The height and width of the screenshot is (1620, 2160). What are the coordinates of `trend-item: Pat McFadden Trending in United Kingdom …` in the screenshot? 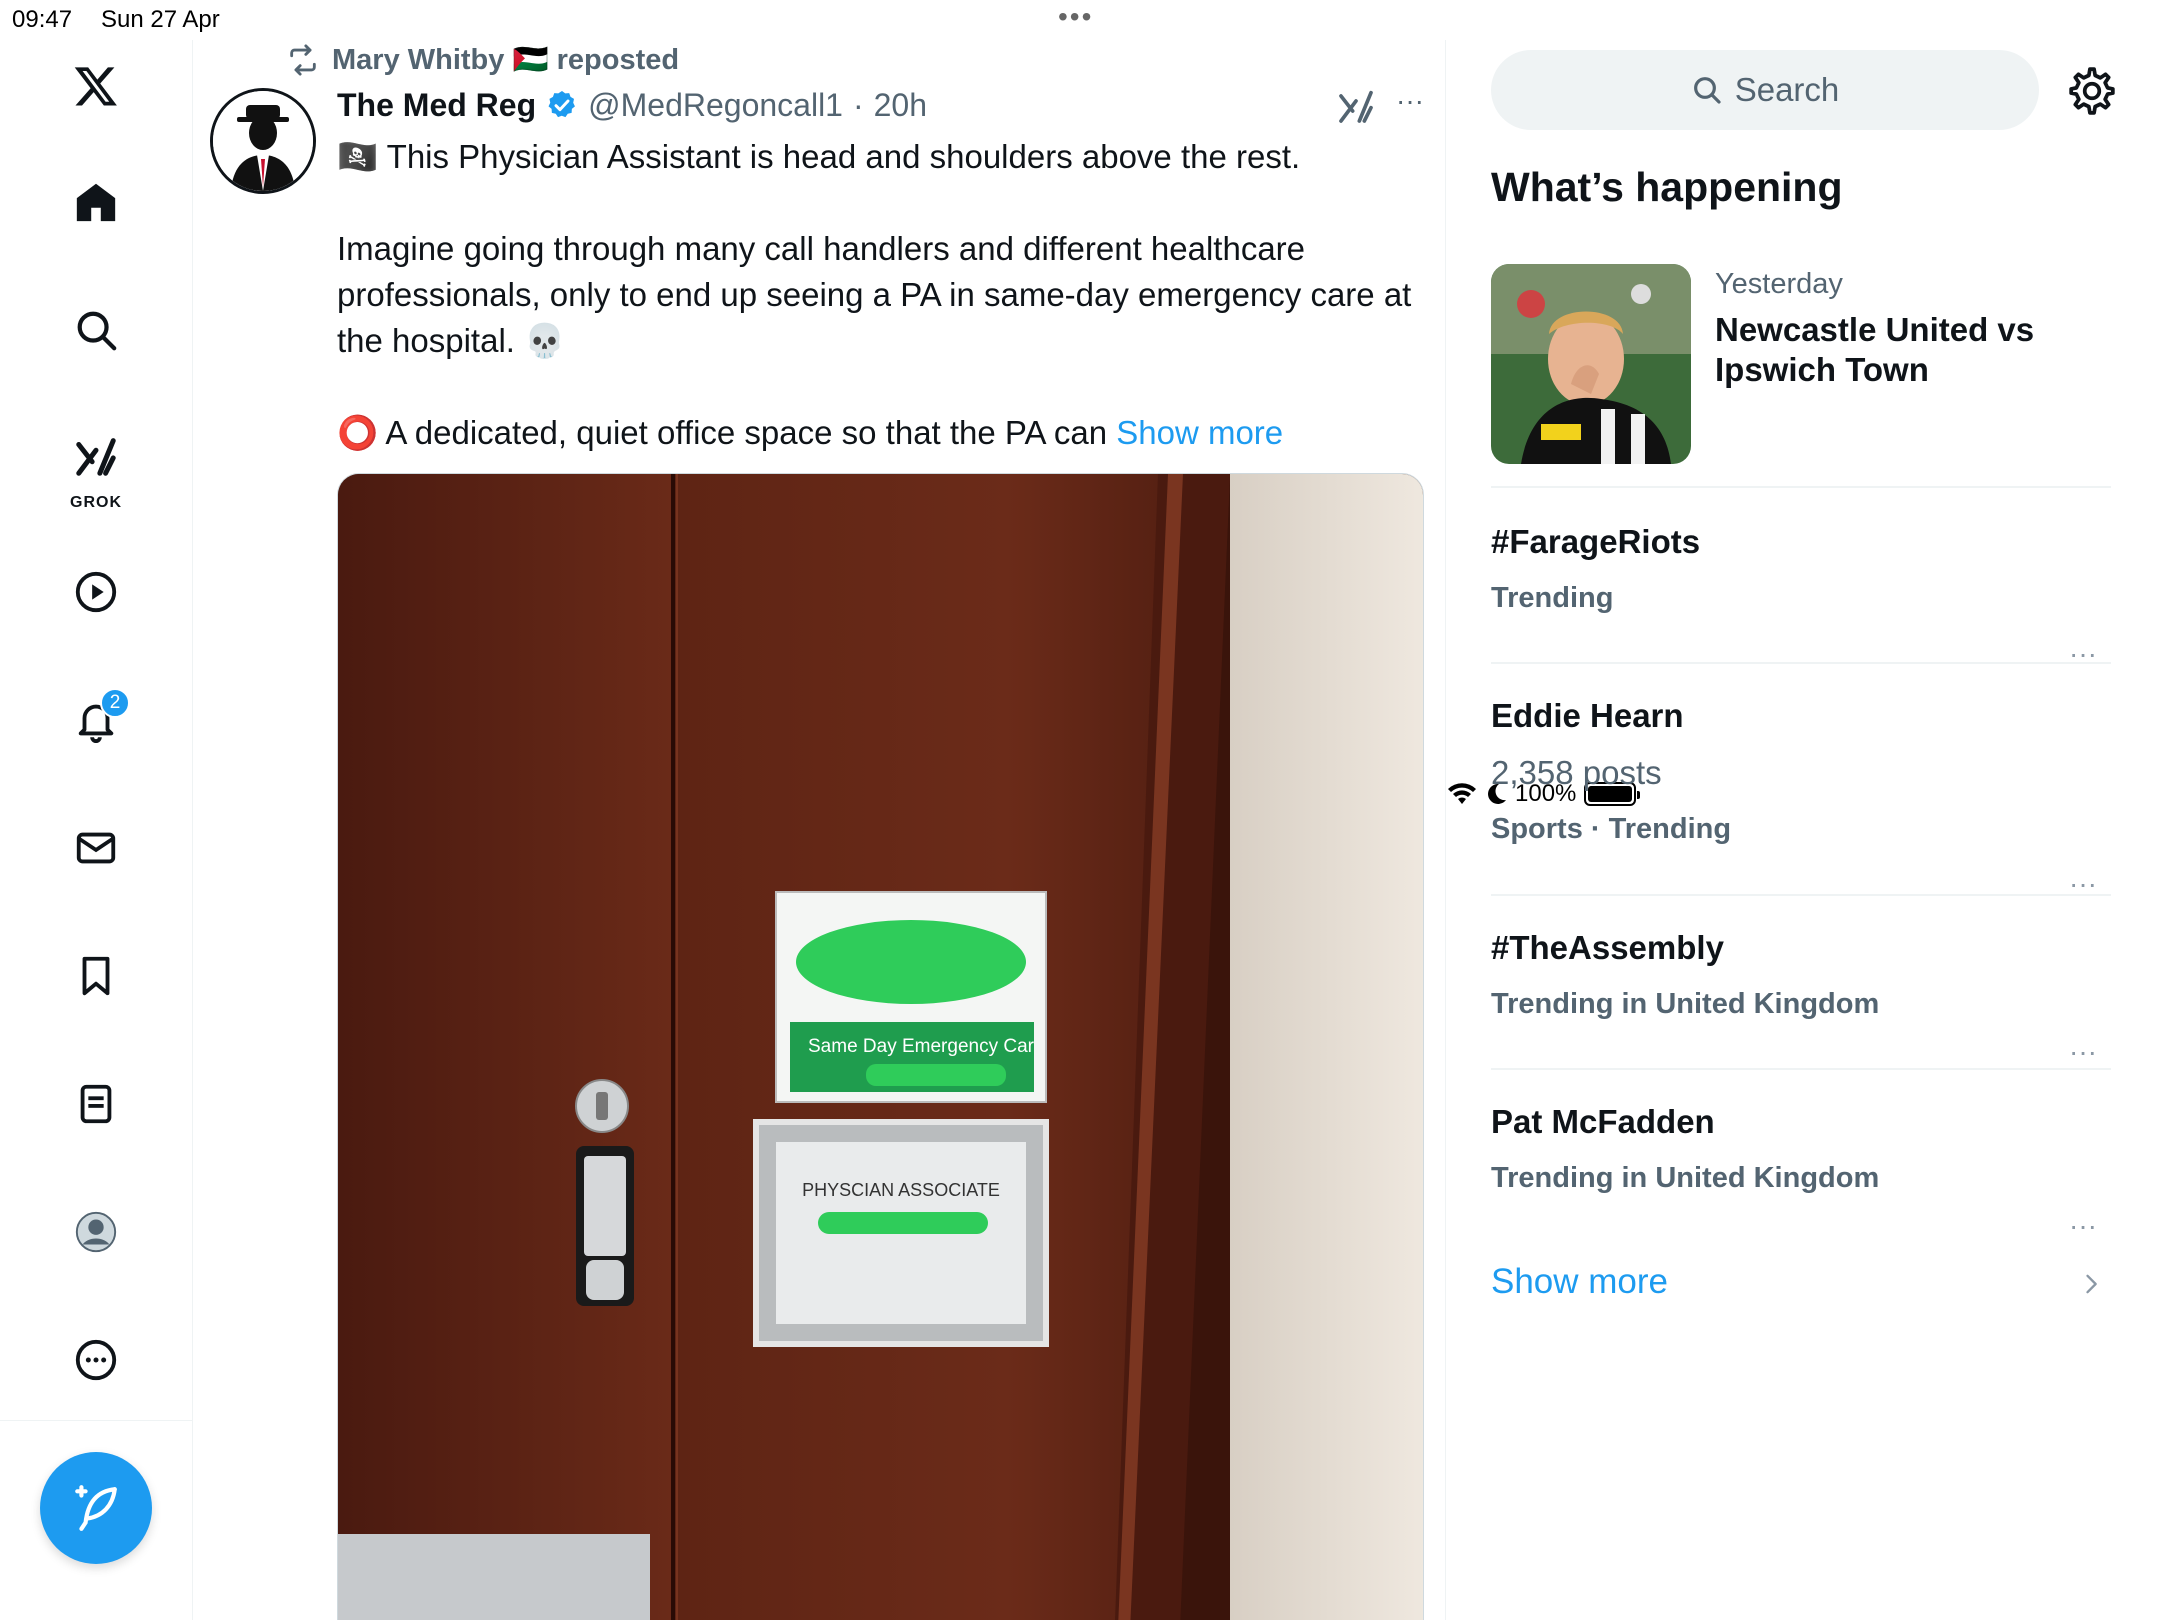 It's located at (1801, 1172).